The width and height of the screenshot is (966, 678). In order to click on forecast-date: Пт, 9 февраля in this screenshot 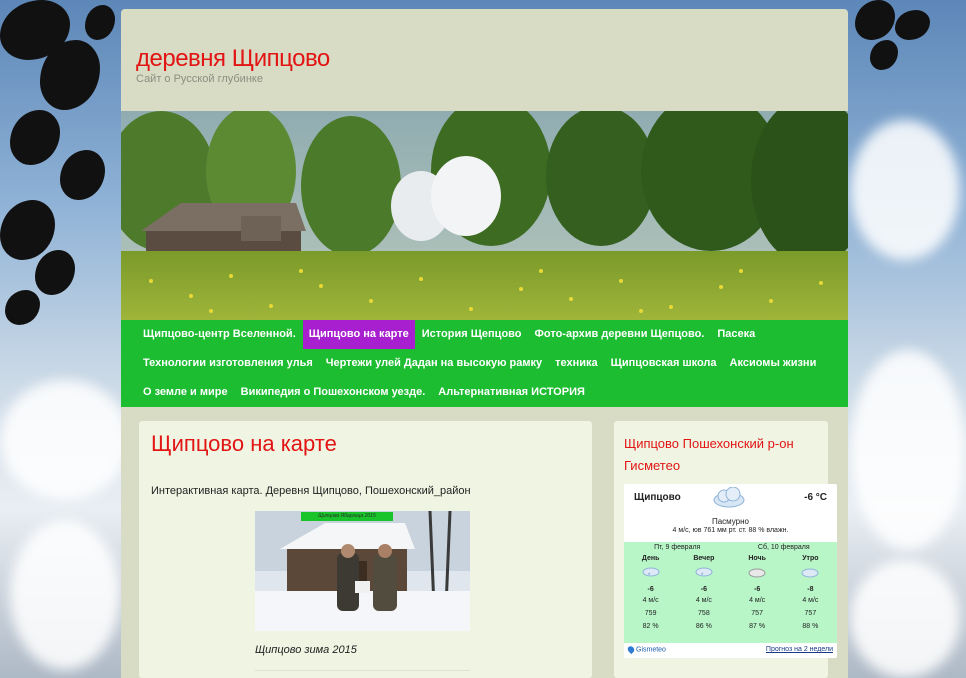, I will do `click(677, 547)`.